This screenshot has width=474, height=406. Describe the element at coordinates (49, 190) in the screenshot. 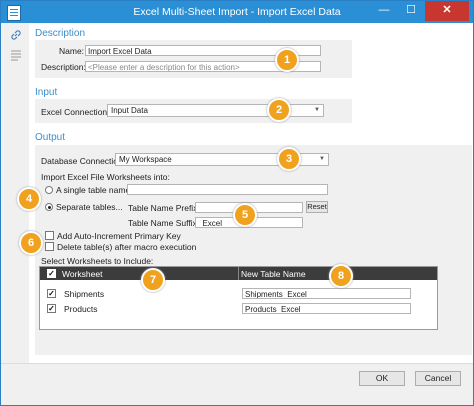

I see `single-table-radio` at that location.